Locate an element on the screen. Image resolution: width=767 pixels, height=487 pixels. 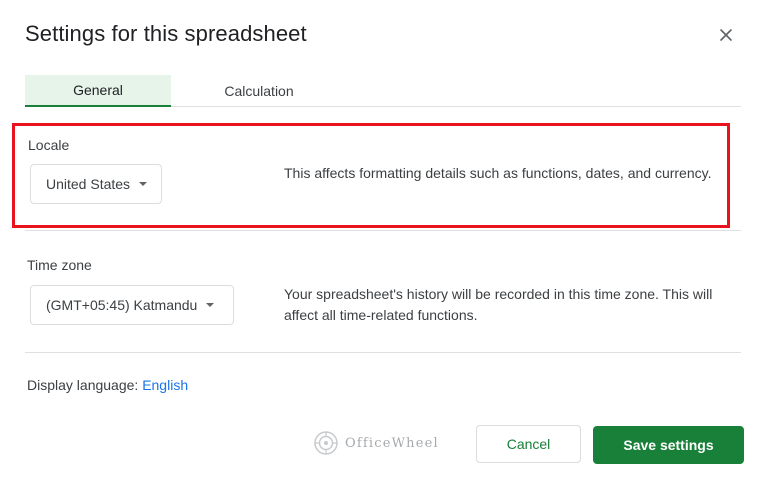
tab-calculation-label: Calculation is located at coordinates (259, 91).